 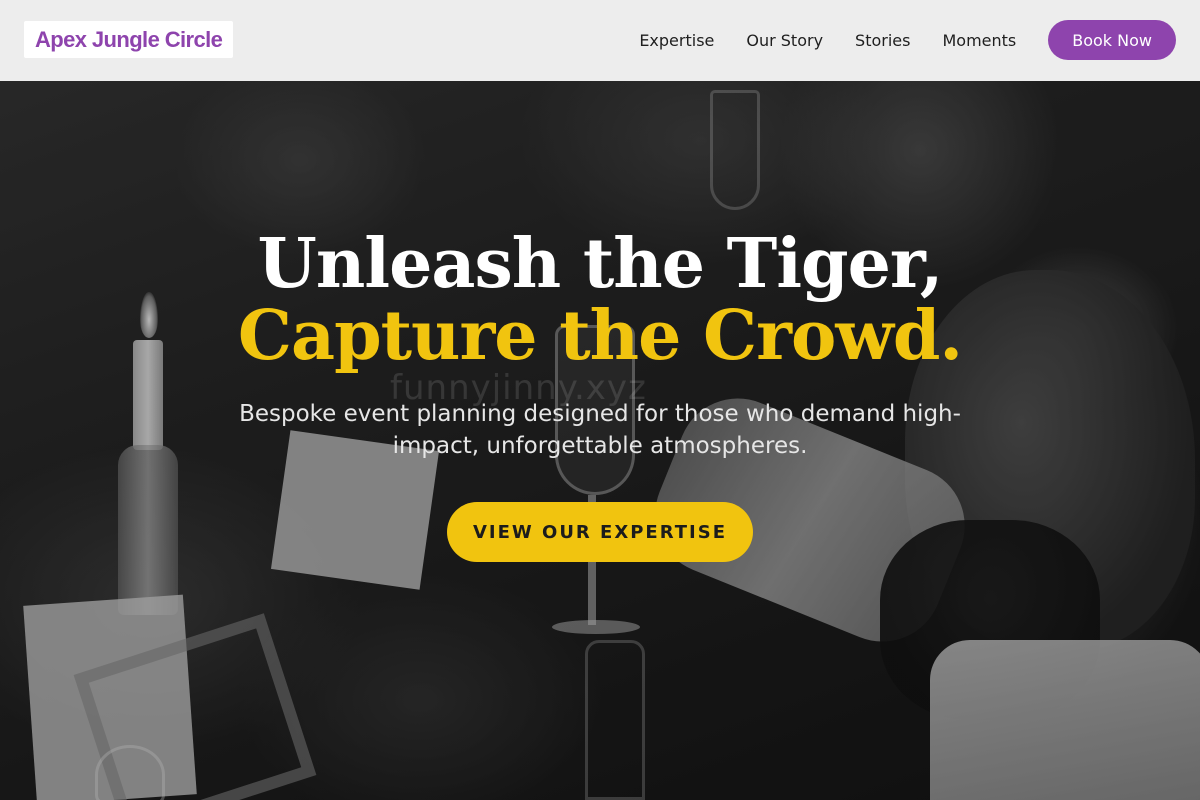 I want to click on nav-link-stories: Stories, so click(x=882, y=40).